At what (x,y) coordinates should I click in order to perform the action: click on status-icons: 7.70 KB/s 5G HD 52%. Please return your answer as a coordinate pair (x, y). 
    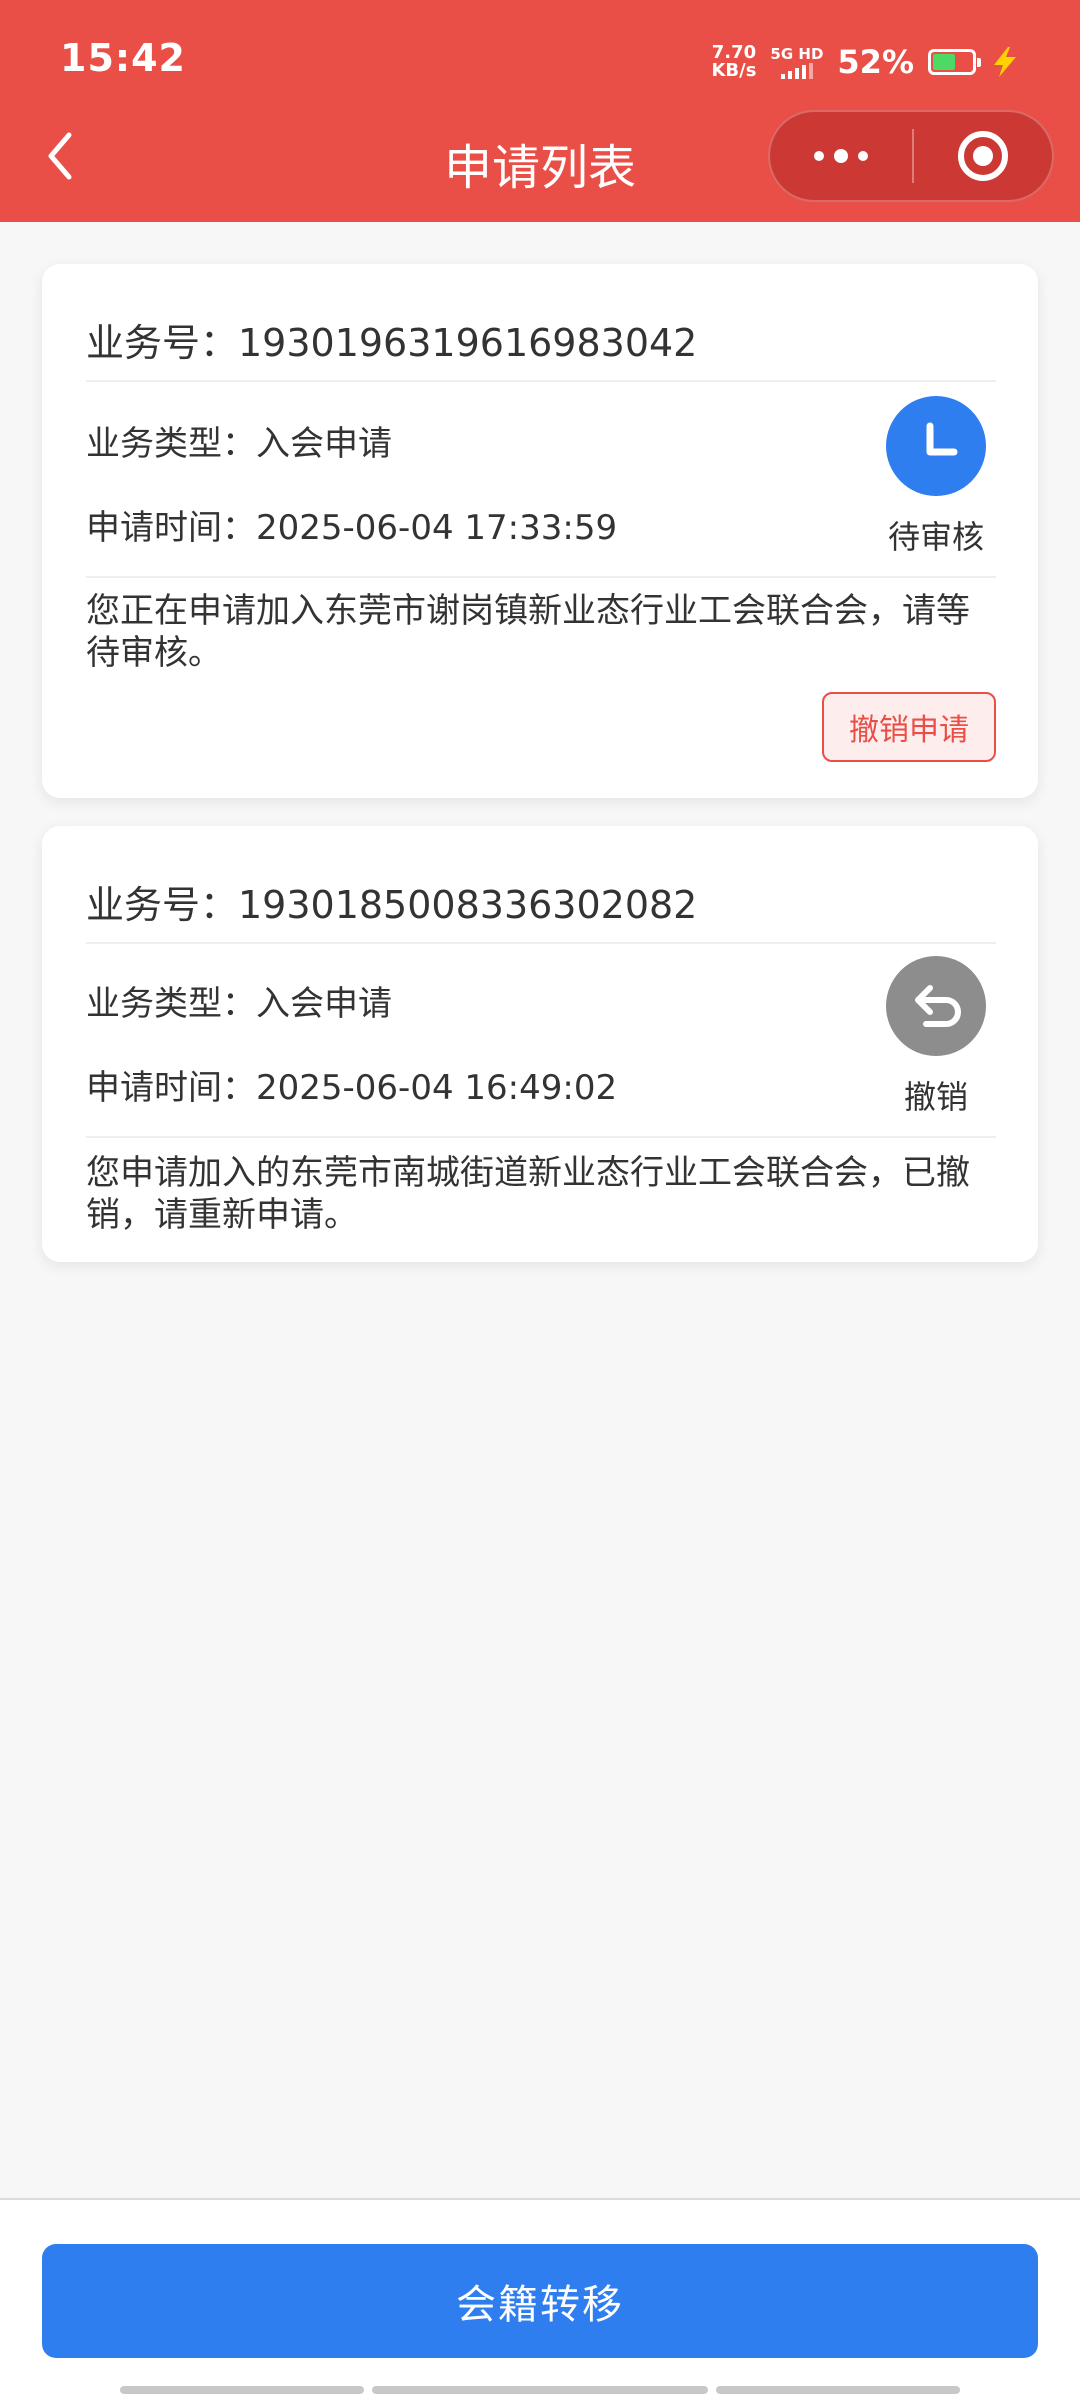
    Looking at the image, I should click on (865, 62).